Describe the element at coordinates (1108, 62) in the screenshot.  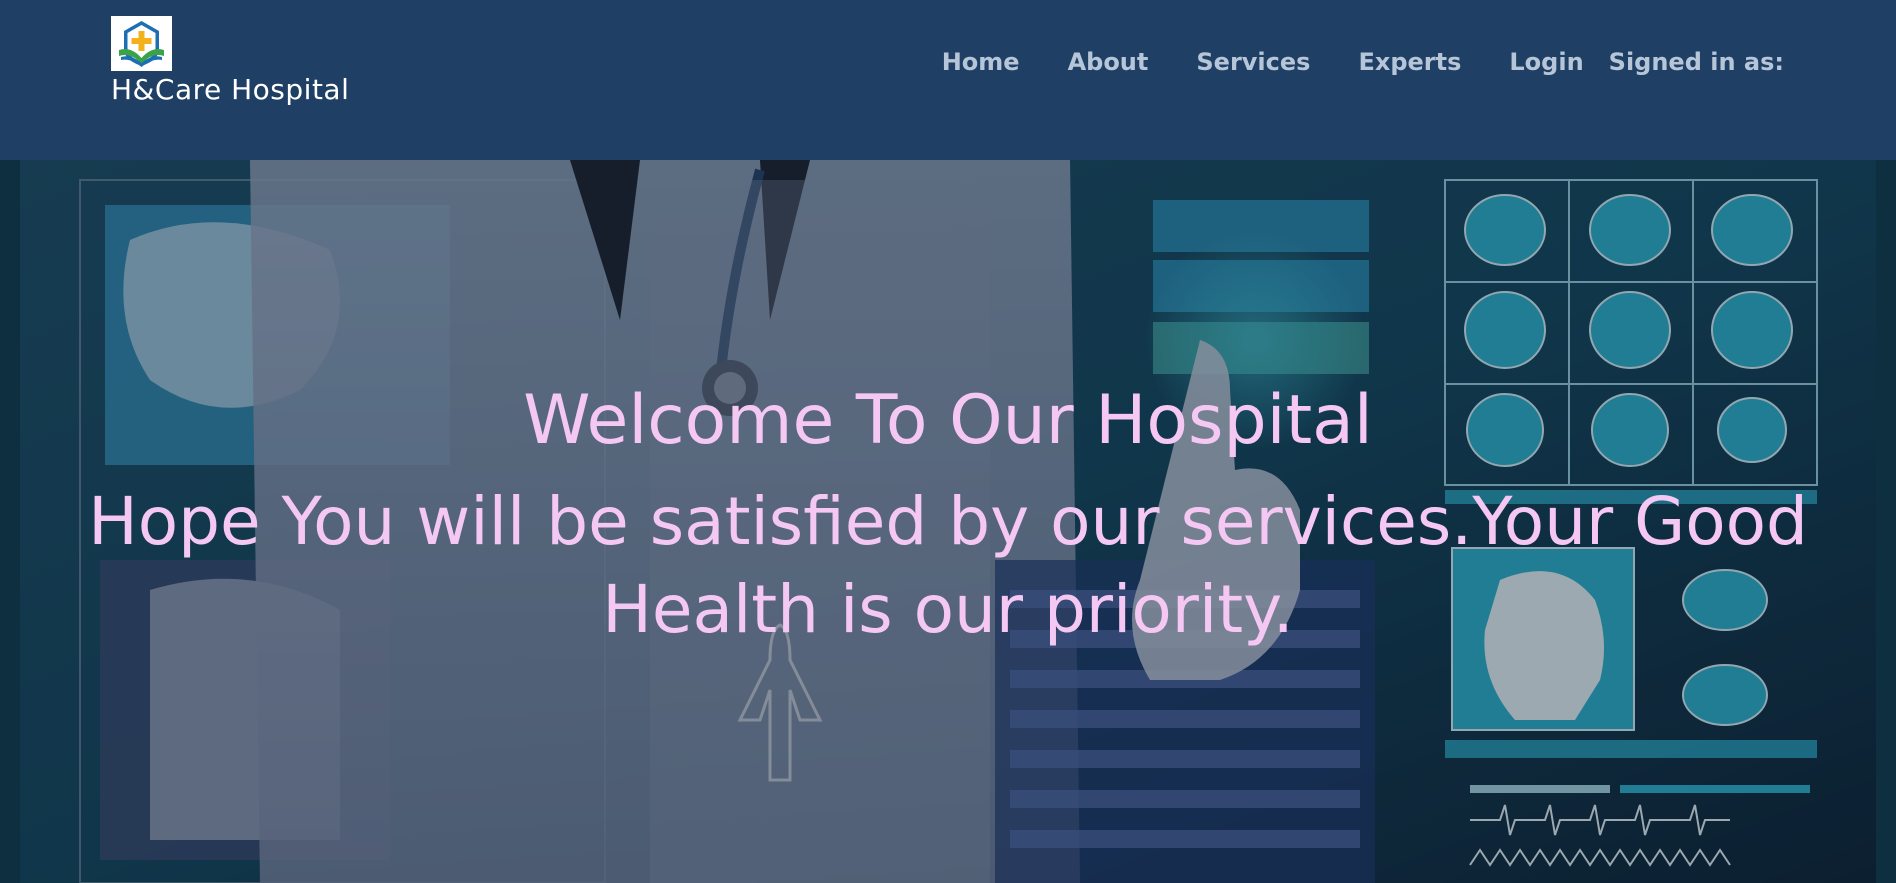
I see `nav-about-link: About` at that location.